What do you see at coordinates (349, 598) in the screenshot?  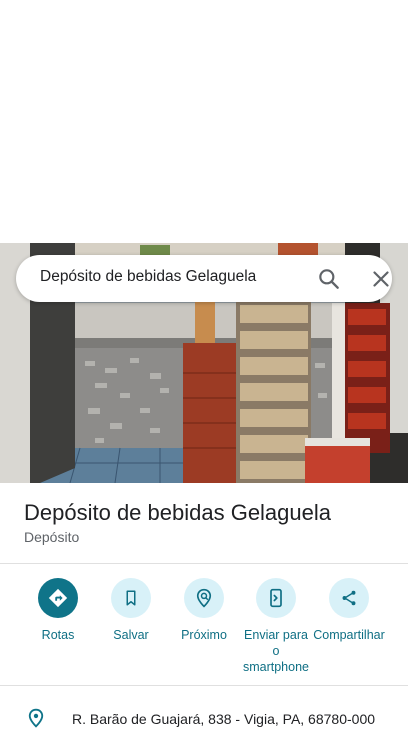 I see `share-icon` at bounding box center [349, 598].